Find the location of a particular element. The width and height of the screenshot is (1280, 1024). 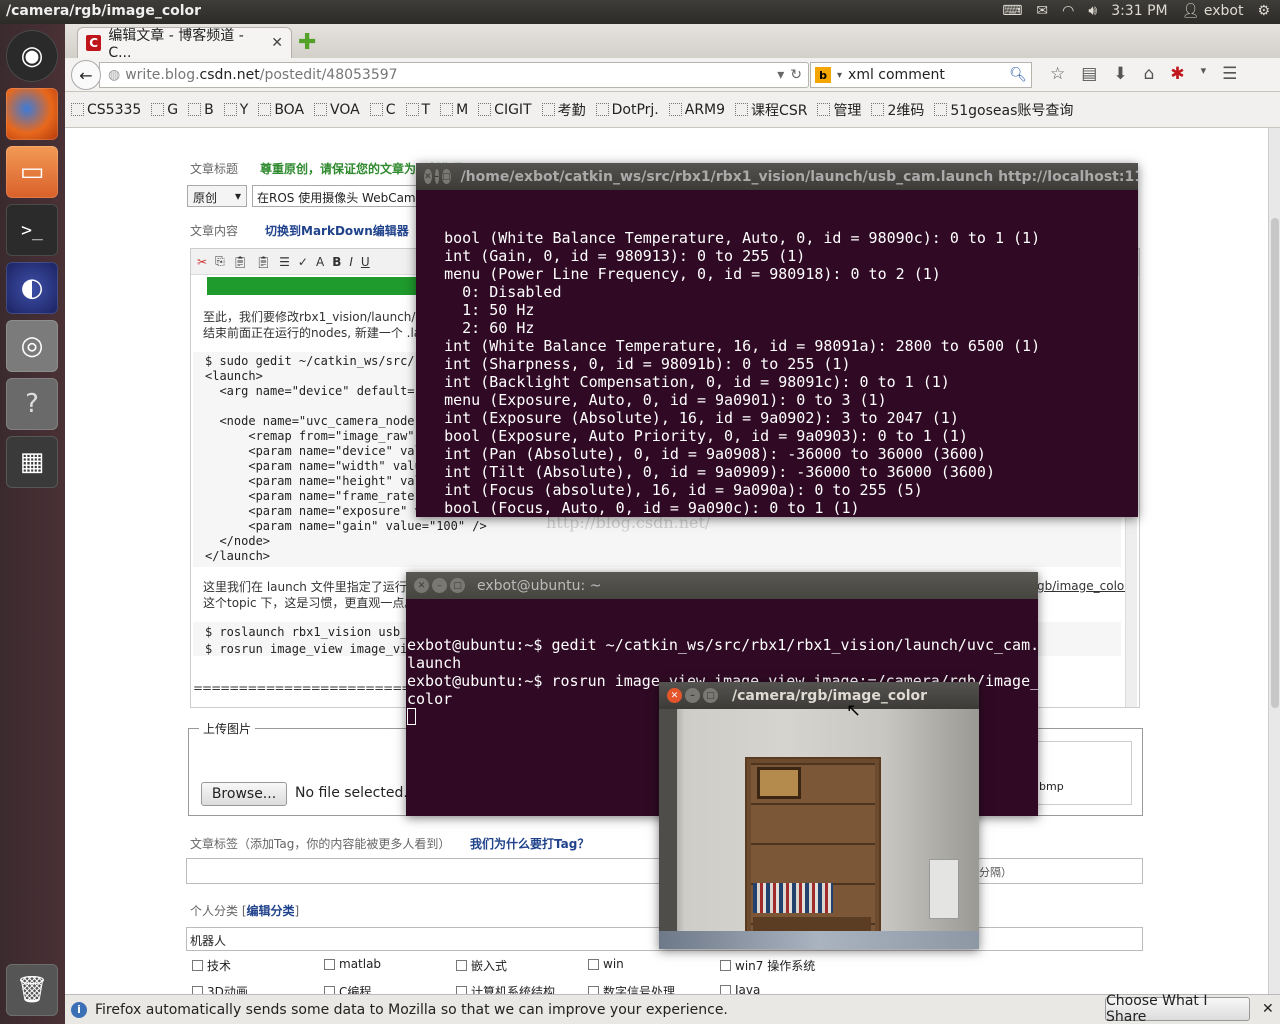

category-checkbox: win7 操作系统 is located at coordinates (767, 965).